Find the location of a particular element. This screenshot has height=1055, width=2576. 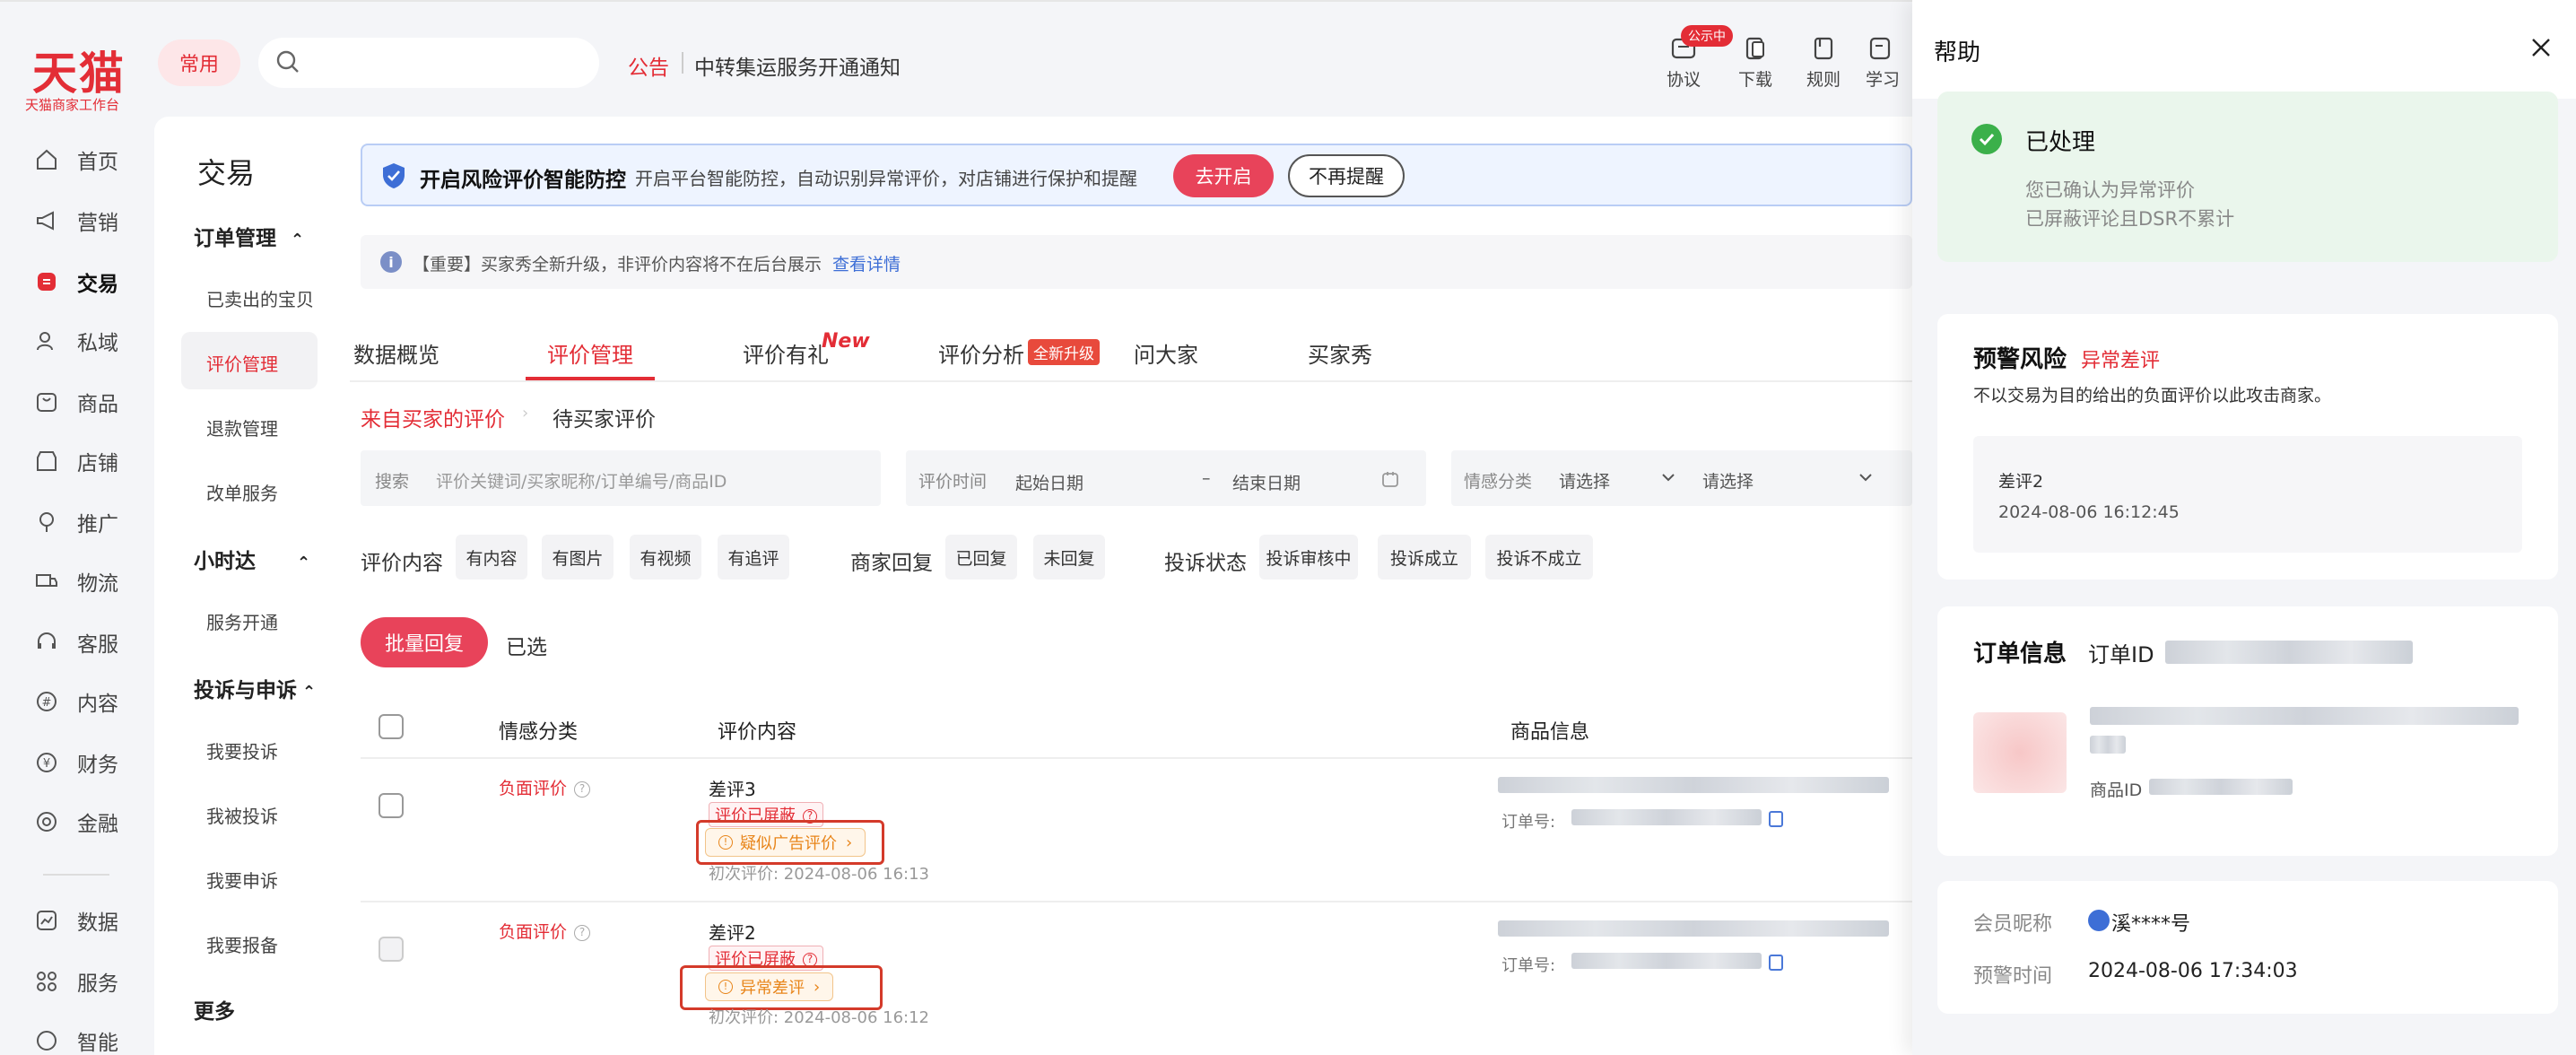

subnav-item-report: 我要报备 is located at coordinates (242, 944).